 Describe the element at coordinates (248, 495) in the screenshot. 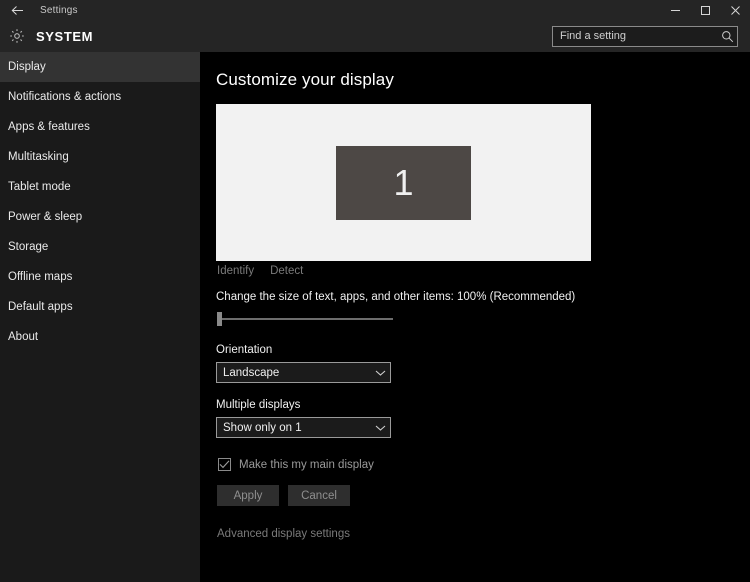

I see `apply-button: Apply` at that location.